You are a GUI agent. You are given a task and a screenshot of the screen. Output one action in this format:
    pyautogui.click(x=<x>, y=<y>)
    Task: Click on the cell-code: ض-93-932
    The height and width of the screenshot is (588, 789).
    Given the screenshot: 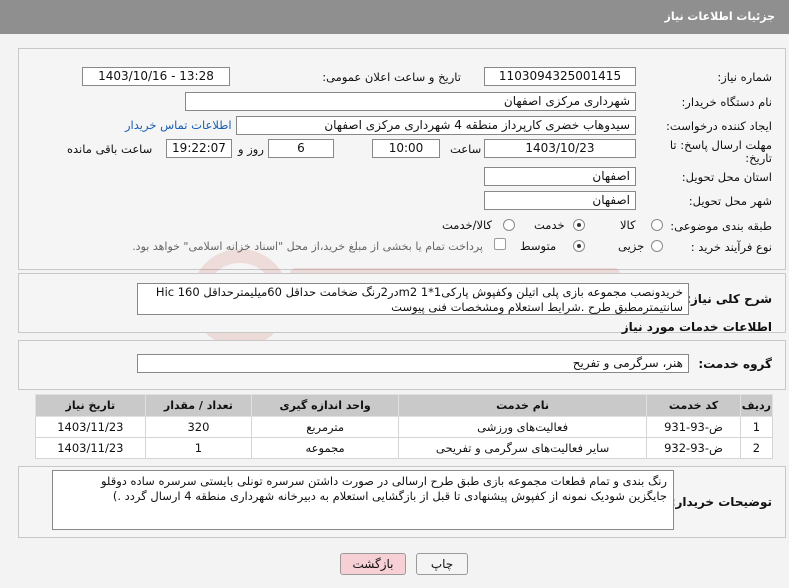 What is the action you would take?
    pyautogui.click(x=693, y=448)
    